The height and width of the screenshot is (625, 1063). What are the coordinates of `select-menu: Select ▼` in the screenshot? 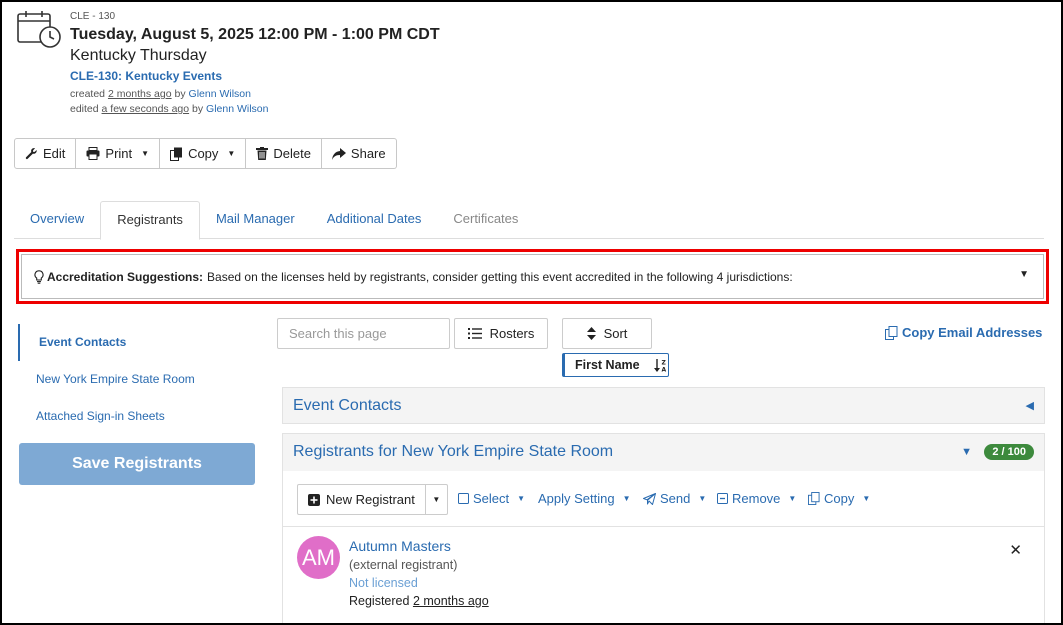 It's located at (491, 498).